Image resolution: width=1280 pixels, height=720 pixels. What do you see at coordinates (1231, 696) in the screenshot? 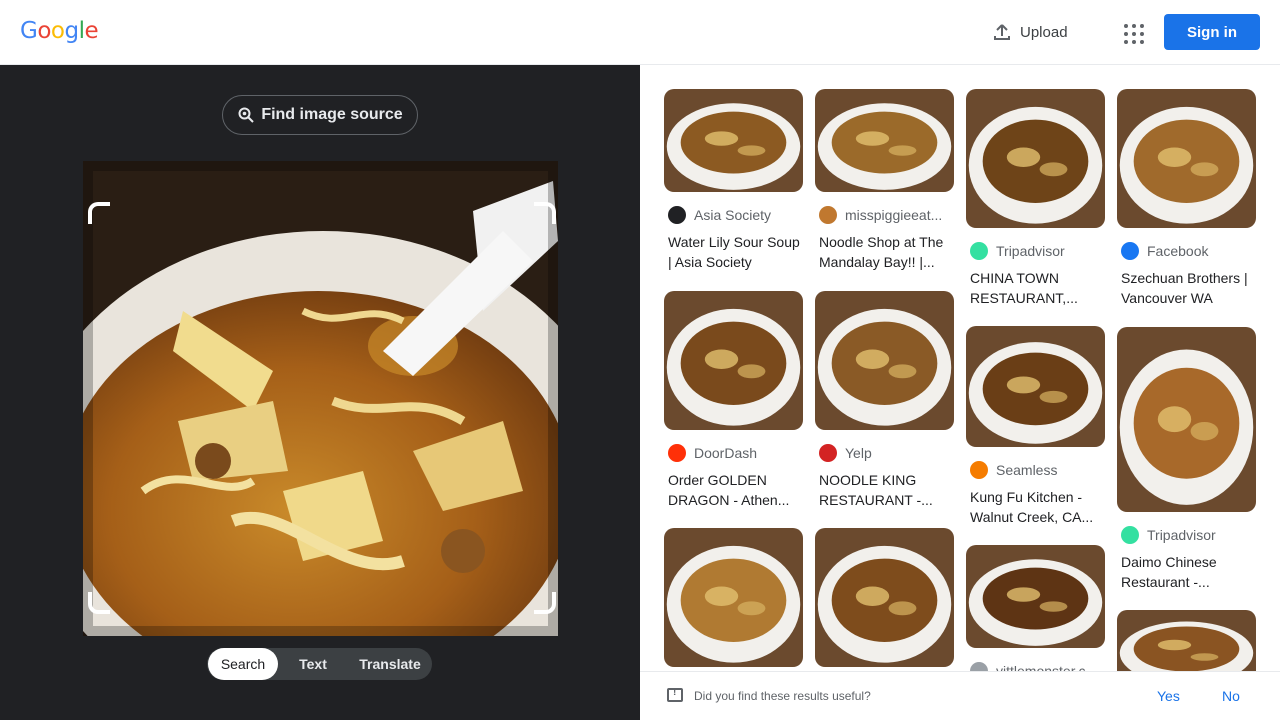
I see `feedback-no-button: No` at bounding box center [1231, 696].